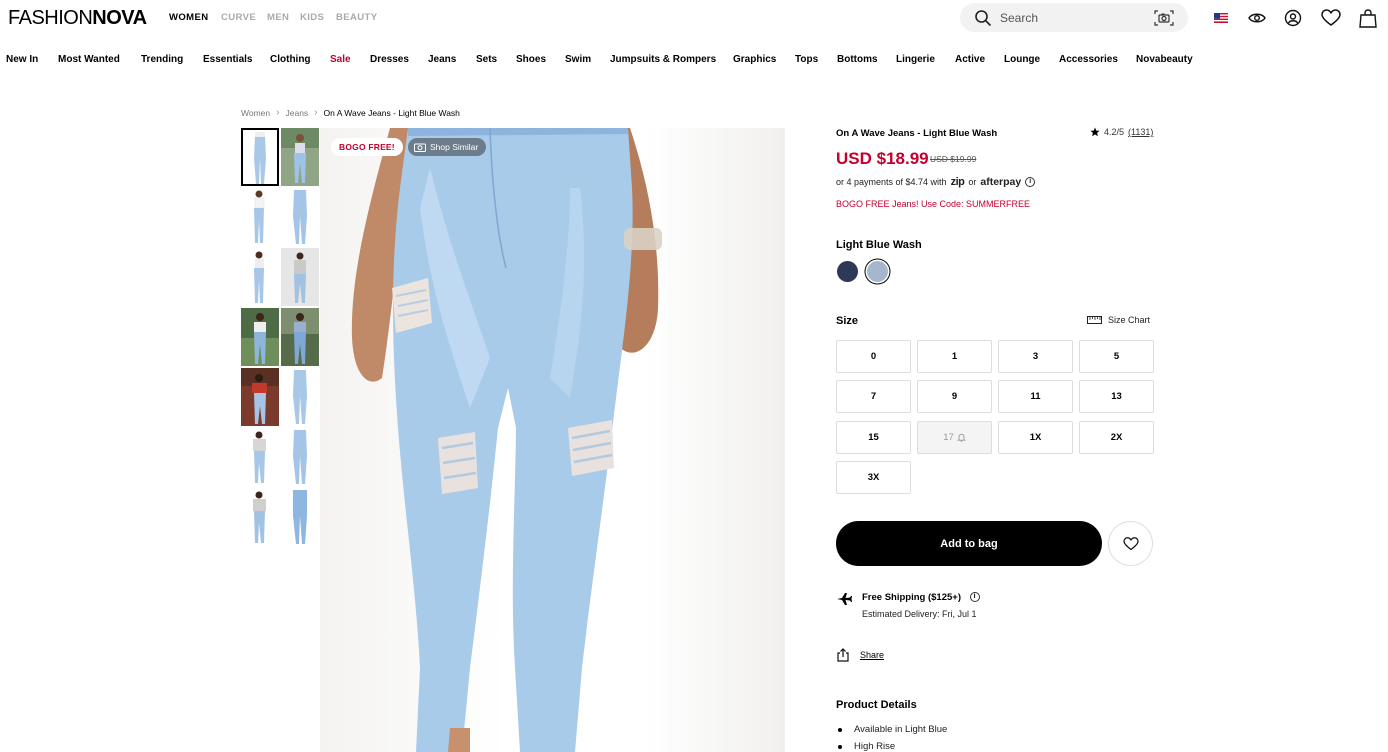 Image resolution: width=1388 pixels, height=752 pixels. What do you see at coordinates (961, 437) in the screenshot?
I see `bell-icon` at bounding box center [961, 437].